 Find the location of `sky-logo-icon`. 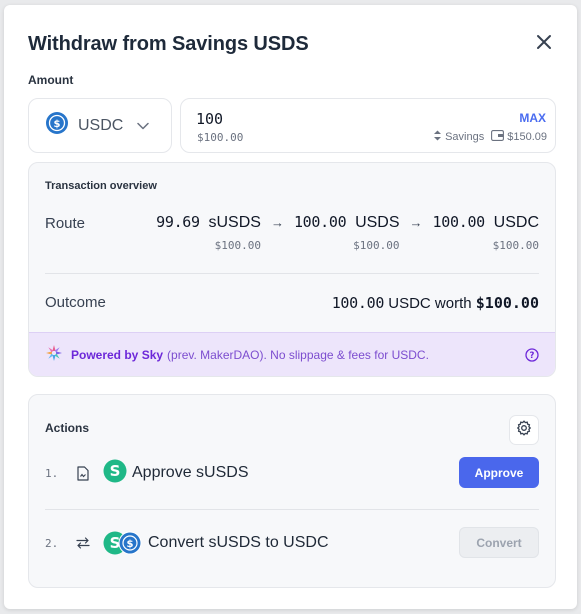

sky-logo-icon is located at coordinates (54, 354).